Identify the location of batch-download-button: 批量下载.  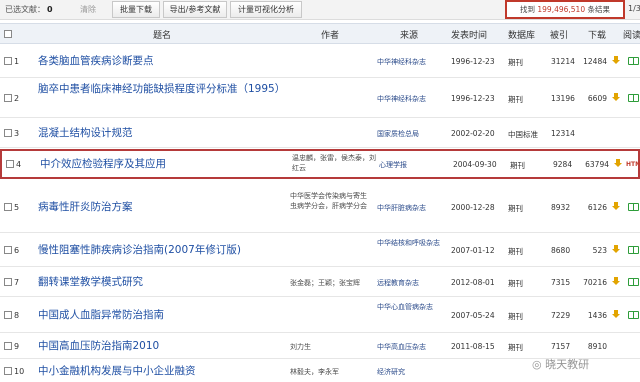
(136, 9).